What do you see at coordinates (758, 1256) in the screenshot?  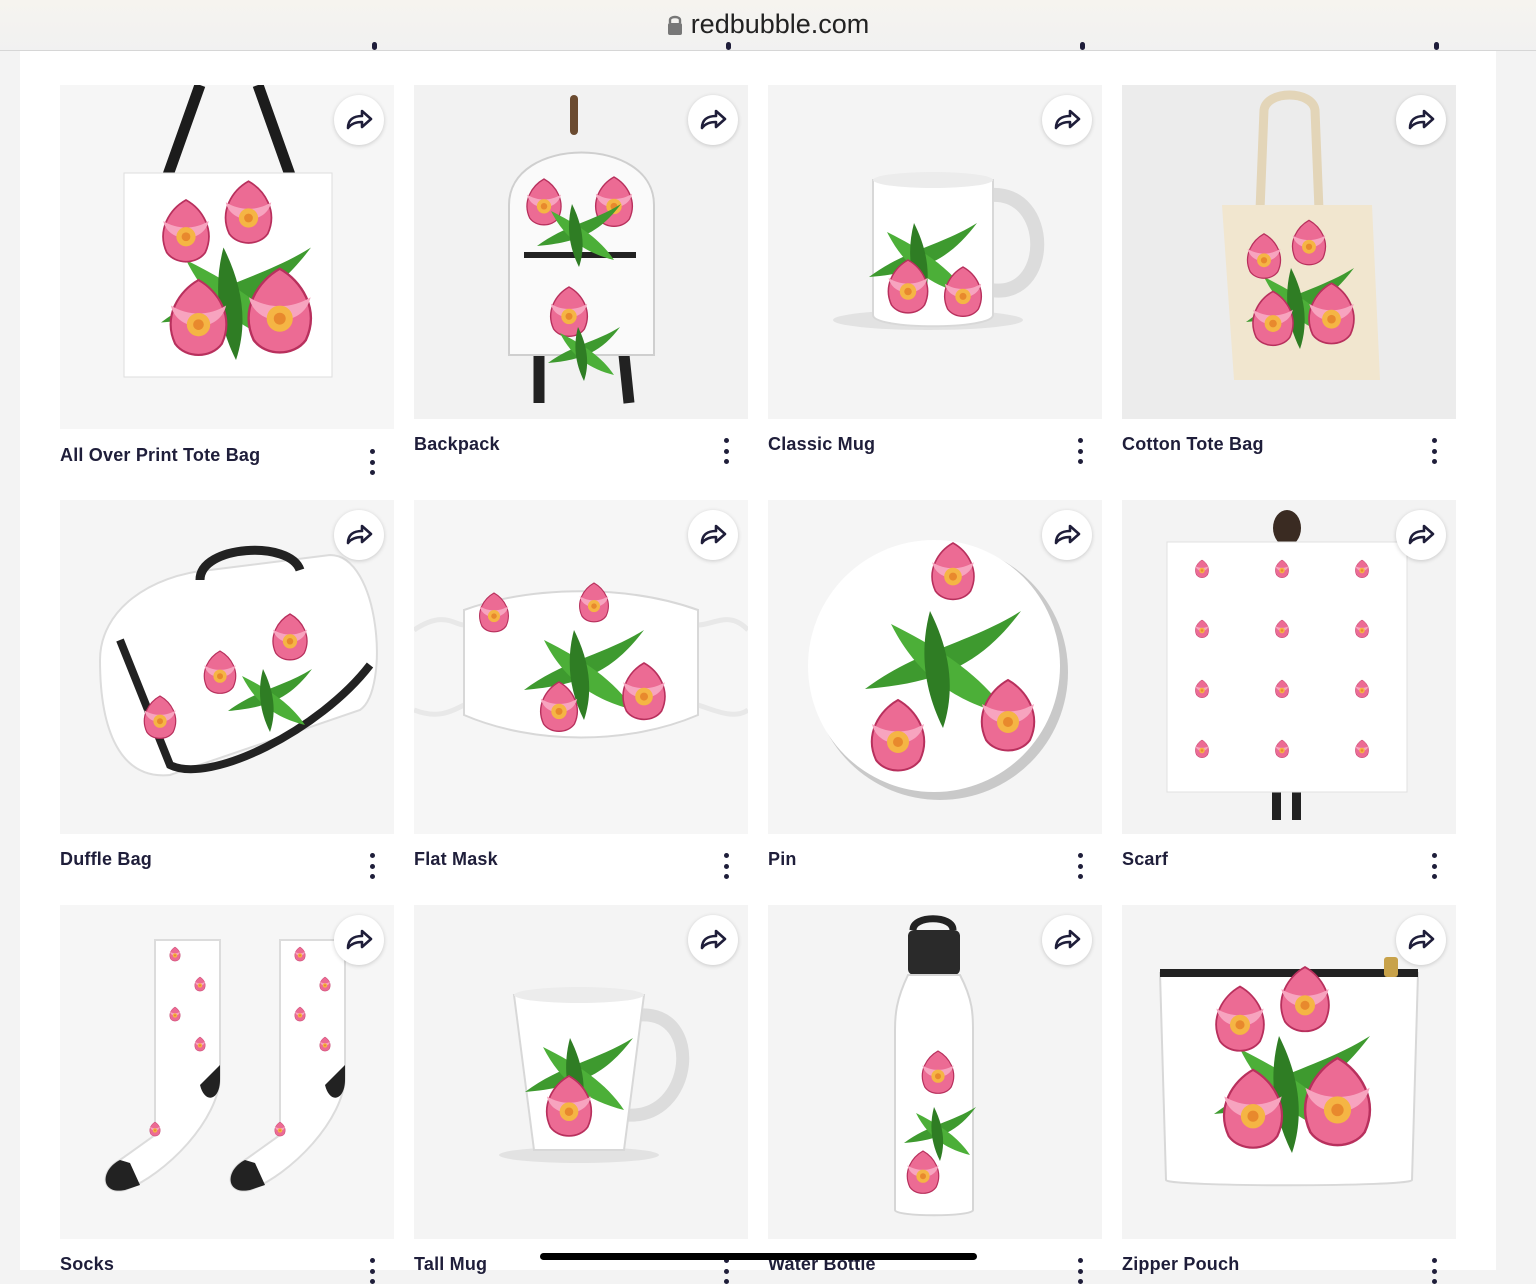 I see `home-indicator` at bounding box center [758, 1256].